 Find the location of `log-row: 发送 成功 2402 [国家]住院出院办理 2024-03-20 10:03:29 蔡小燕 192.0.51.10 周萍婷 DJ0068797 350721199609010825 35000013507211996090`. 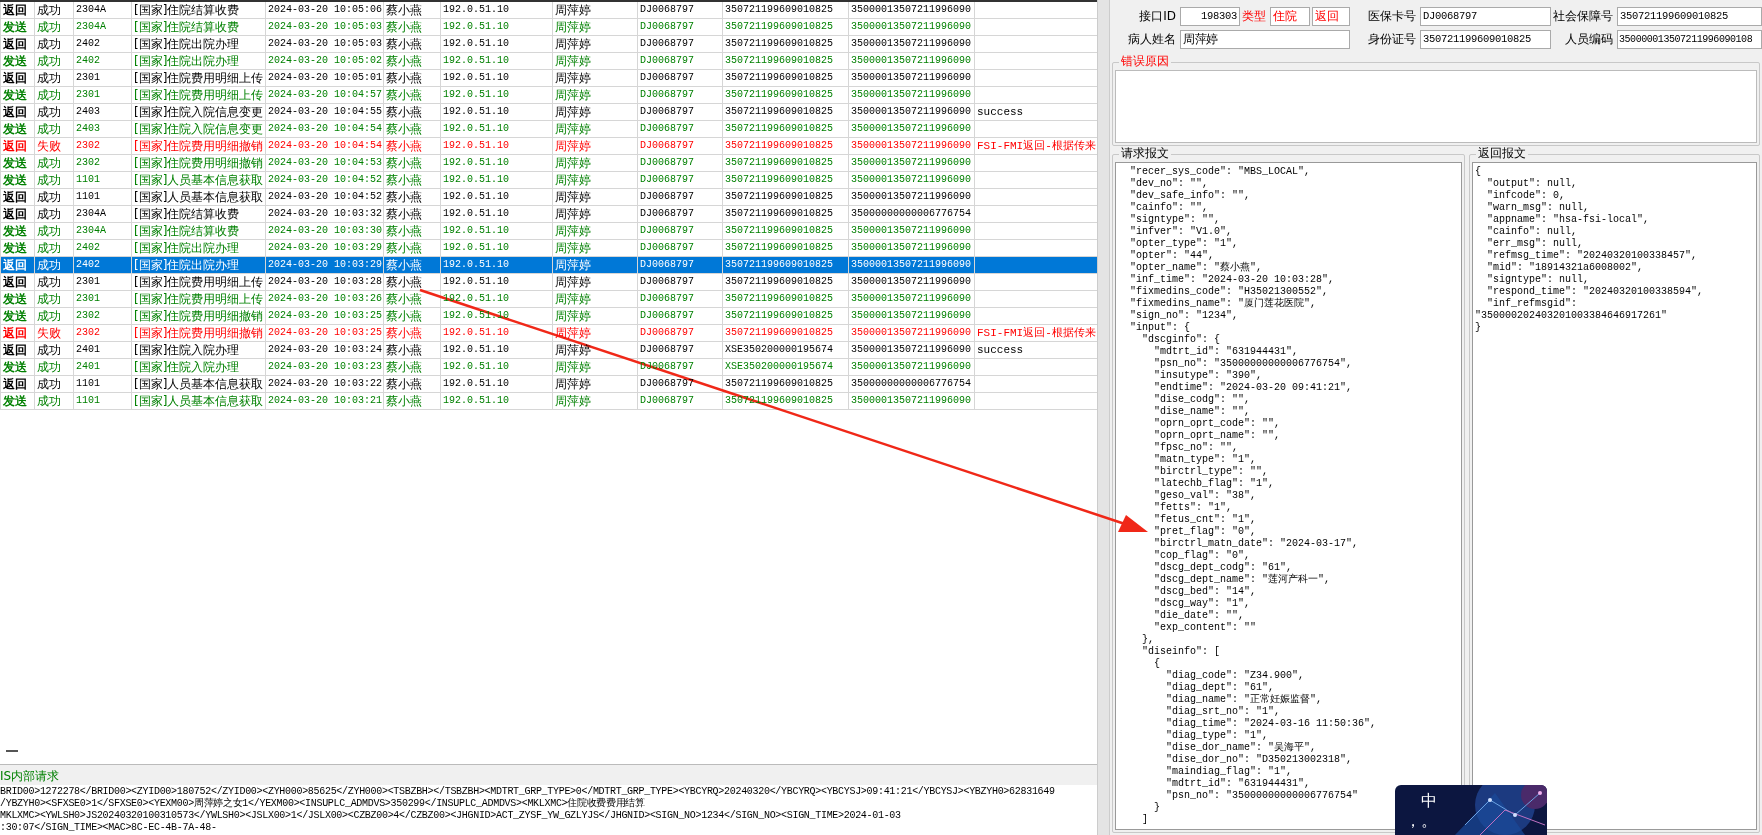

log-row: 发送 成功 2402 [国家]住院出院办理 2024-03-20 10:03:29 蔡小燕 192.0.51.10 周萍婷 DJ0068797 350721199609010825 35000013507211996090 is located at coordinates (548, 248).